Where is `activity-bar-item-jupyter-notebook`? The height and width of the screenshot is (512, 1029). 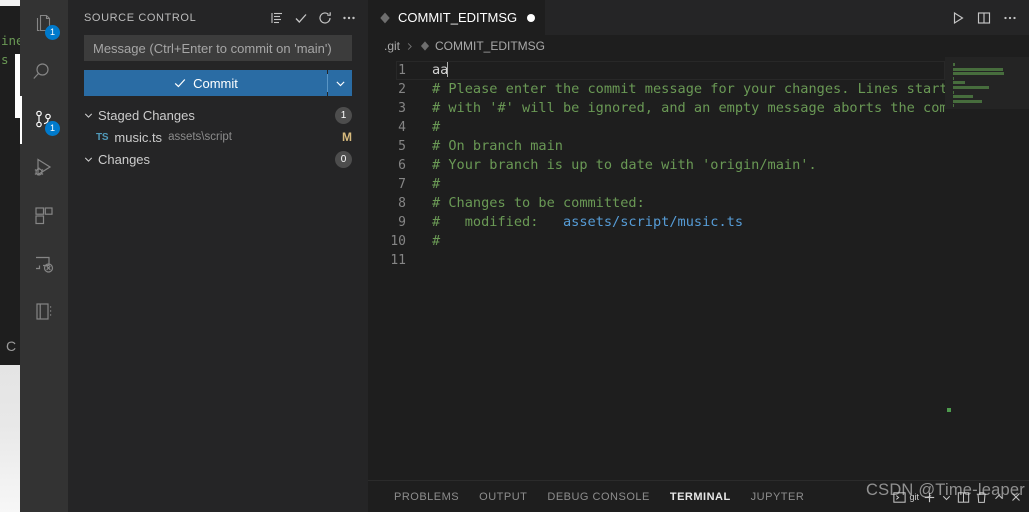 activity-bar-item-jupyter-notebook is located at coordinates (44, 312).